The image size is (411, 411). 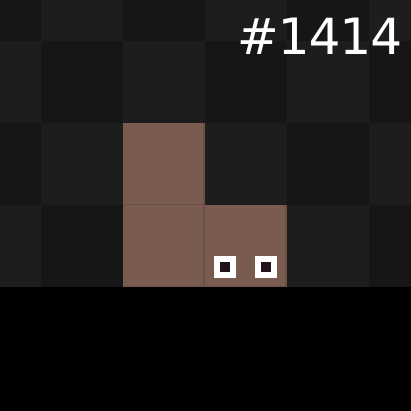 What do you see at coordinates (246, 246) in the screenshot?
I see `creature-head-segment` at bounding box center [246, 246].